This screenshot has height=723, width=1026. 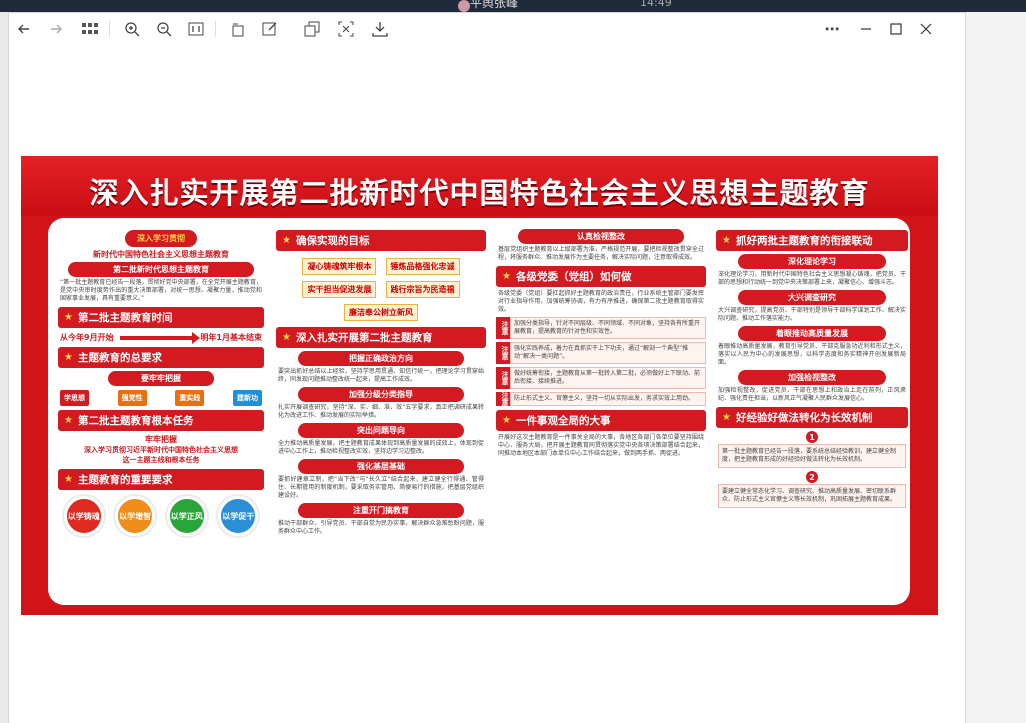 I want to click on requirement-chips: 学思想 强党性 重实践 建新功, so click(x=161, y=398).